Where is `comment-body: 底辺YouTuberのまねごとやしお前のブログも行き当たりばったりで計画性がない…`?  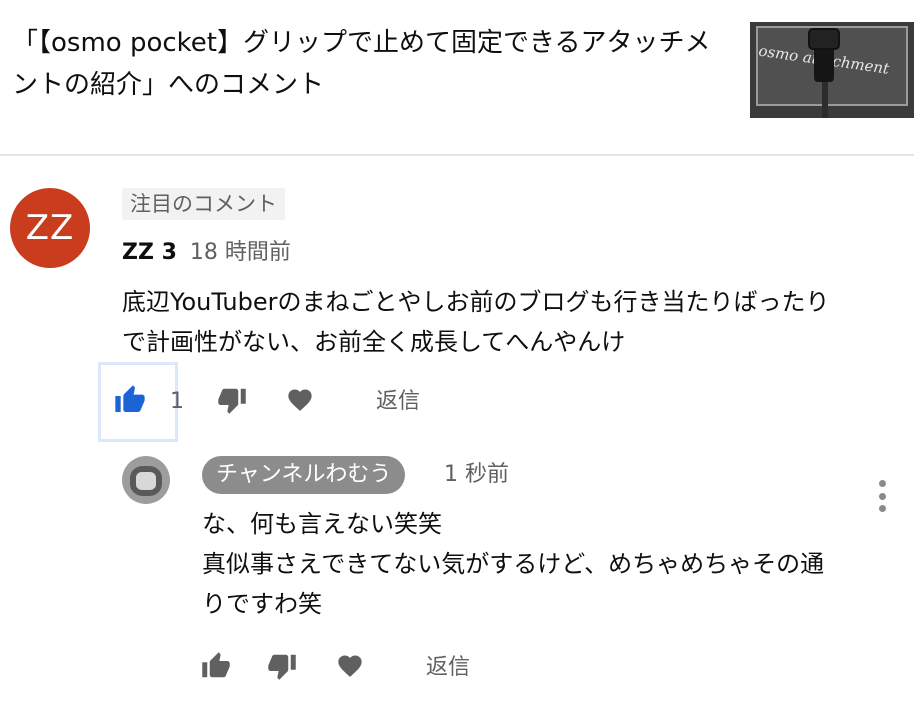 comment-body: 底辺YouTuberのまねごとやしお前のブログも行き当たりばったりで計画性がない… is located at coordinates (476, 322).